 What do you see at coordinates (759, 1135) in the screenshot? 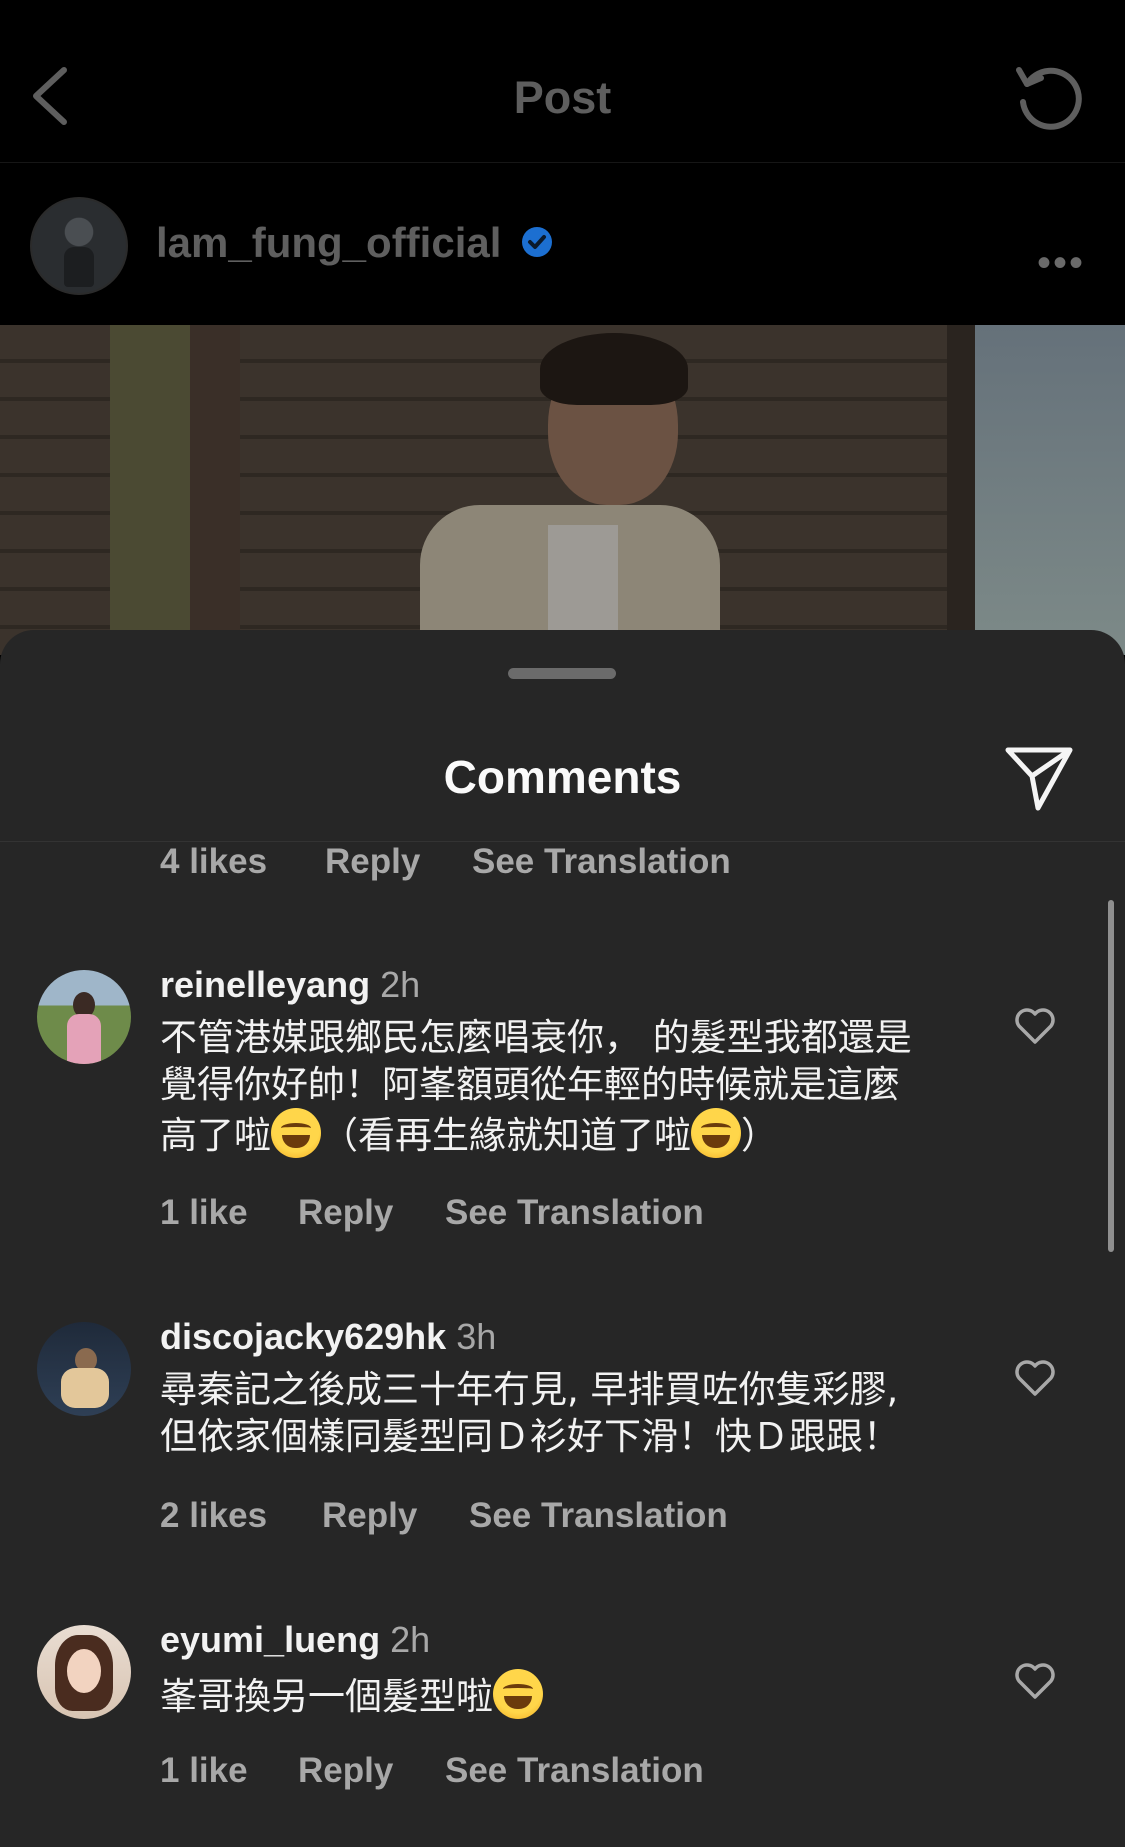
I see `comment-fragment: ）` at bounding box center [759, 1135].